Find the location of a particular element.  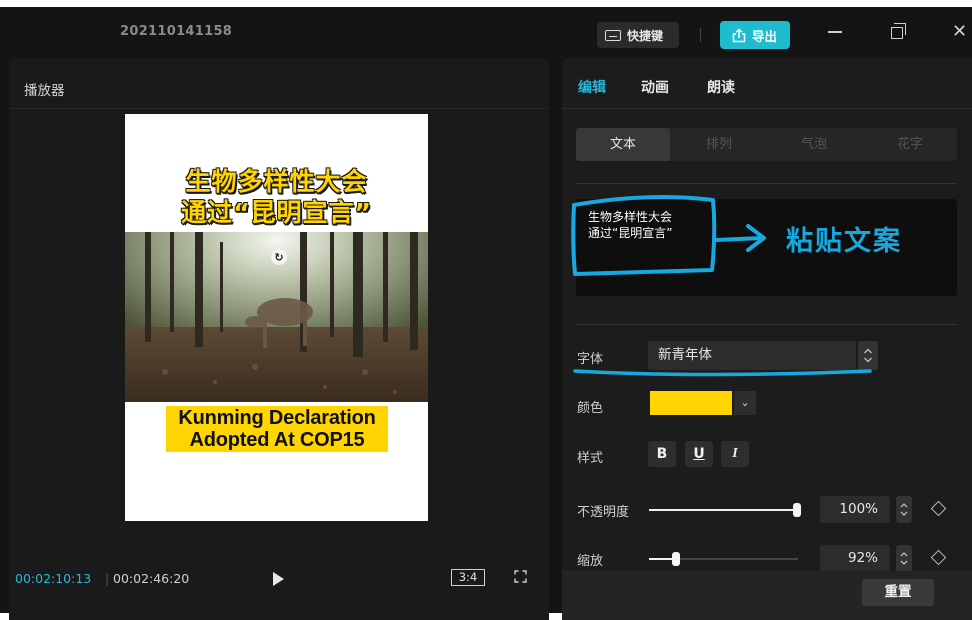

italic-button: I is located at coordinates (735, 454).